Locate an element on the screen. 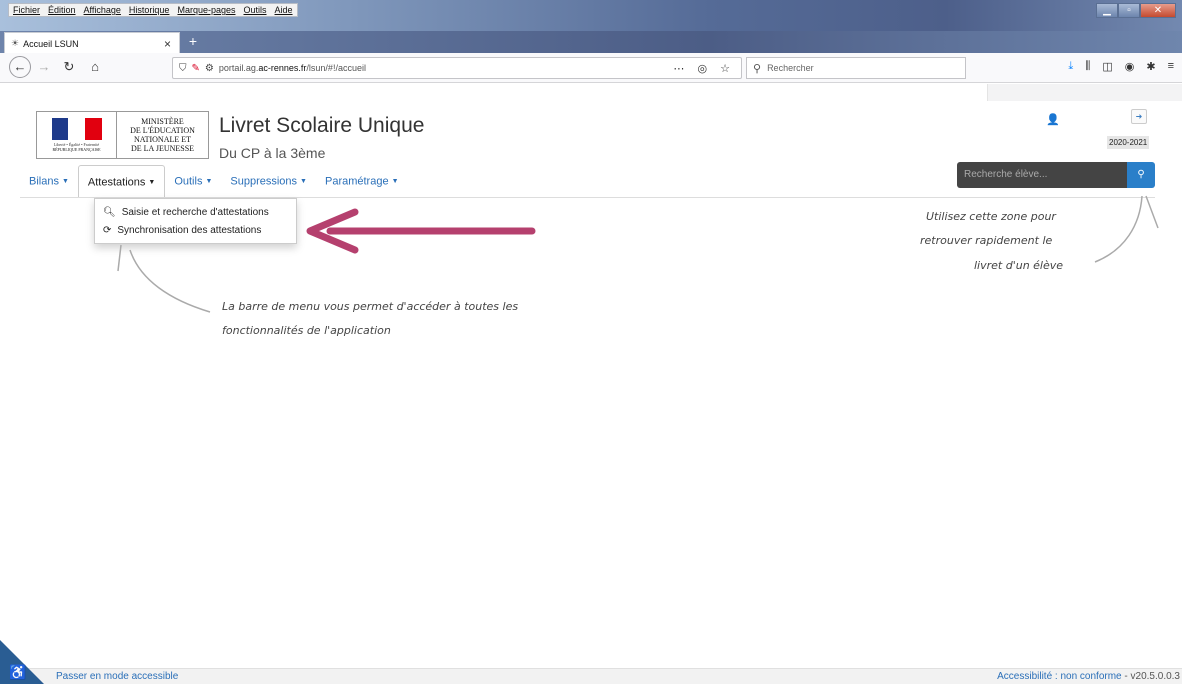  accessibility-status-link: Accessibilité : non conforme is located at coordinates (1059, 676).